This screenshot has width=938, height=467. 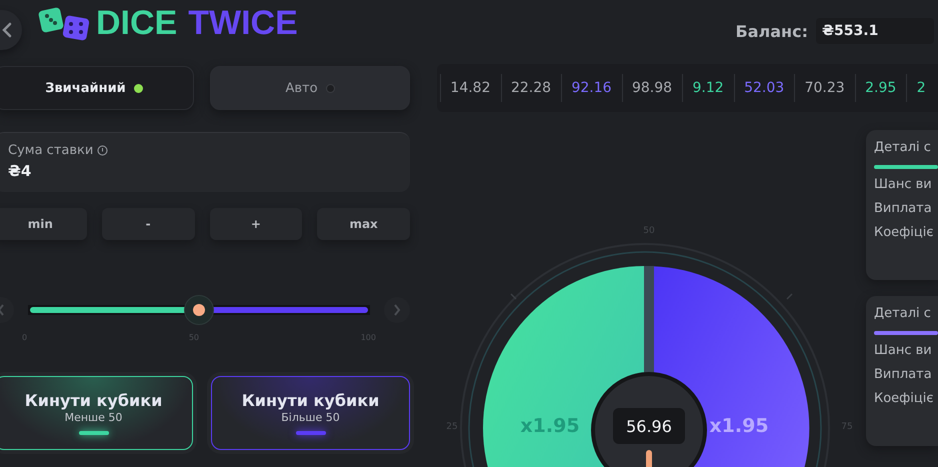 What do you see at coordinates (470, 88) in the screenshot?
I see `history-value: 14.82` at bounding box center [470, 88].